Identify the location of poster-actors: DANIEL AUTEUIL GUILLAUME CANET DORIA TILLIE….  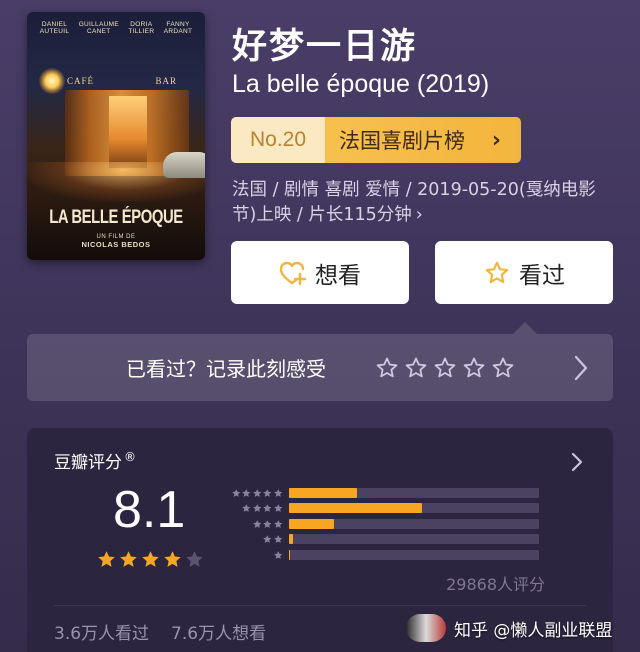
(116, 28).